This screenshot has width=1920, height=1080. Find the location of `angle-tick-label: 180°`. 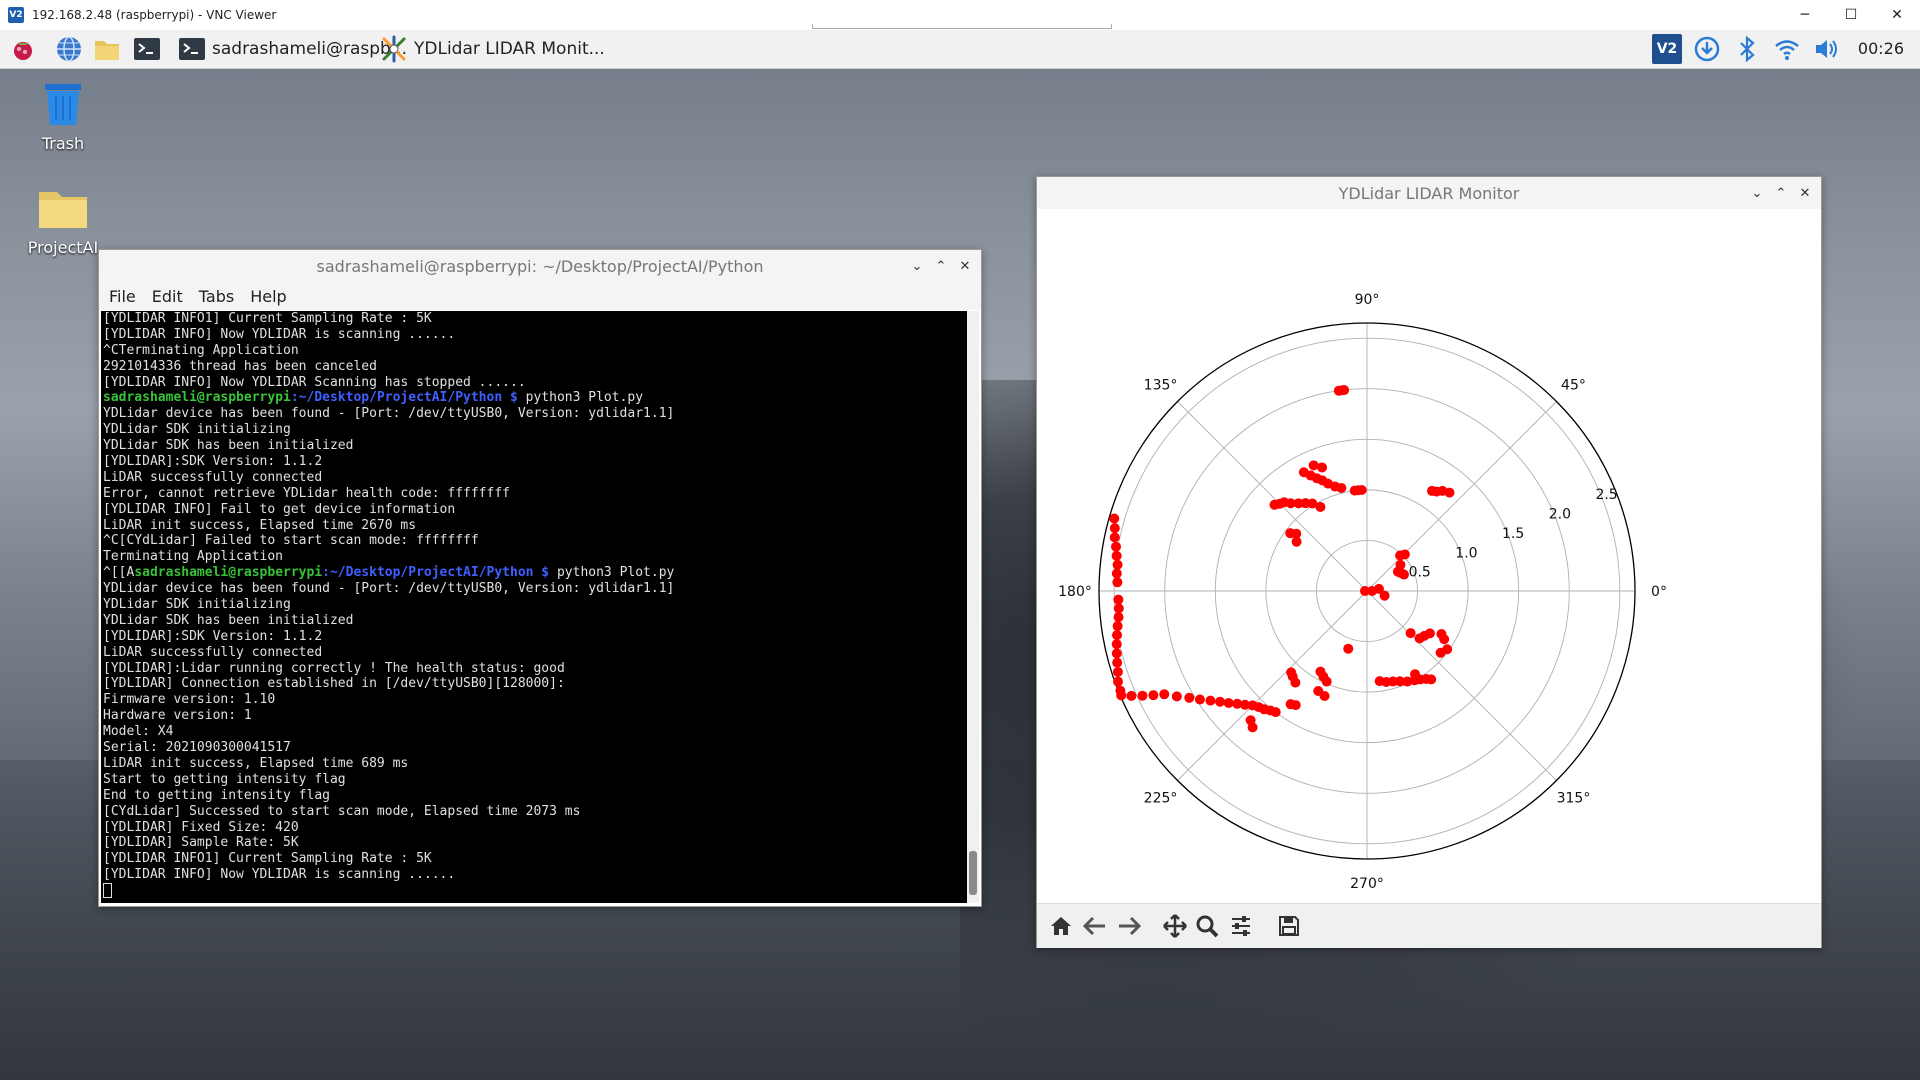

angle-tick-label: 180° is located at coordinates (1075, 592).